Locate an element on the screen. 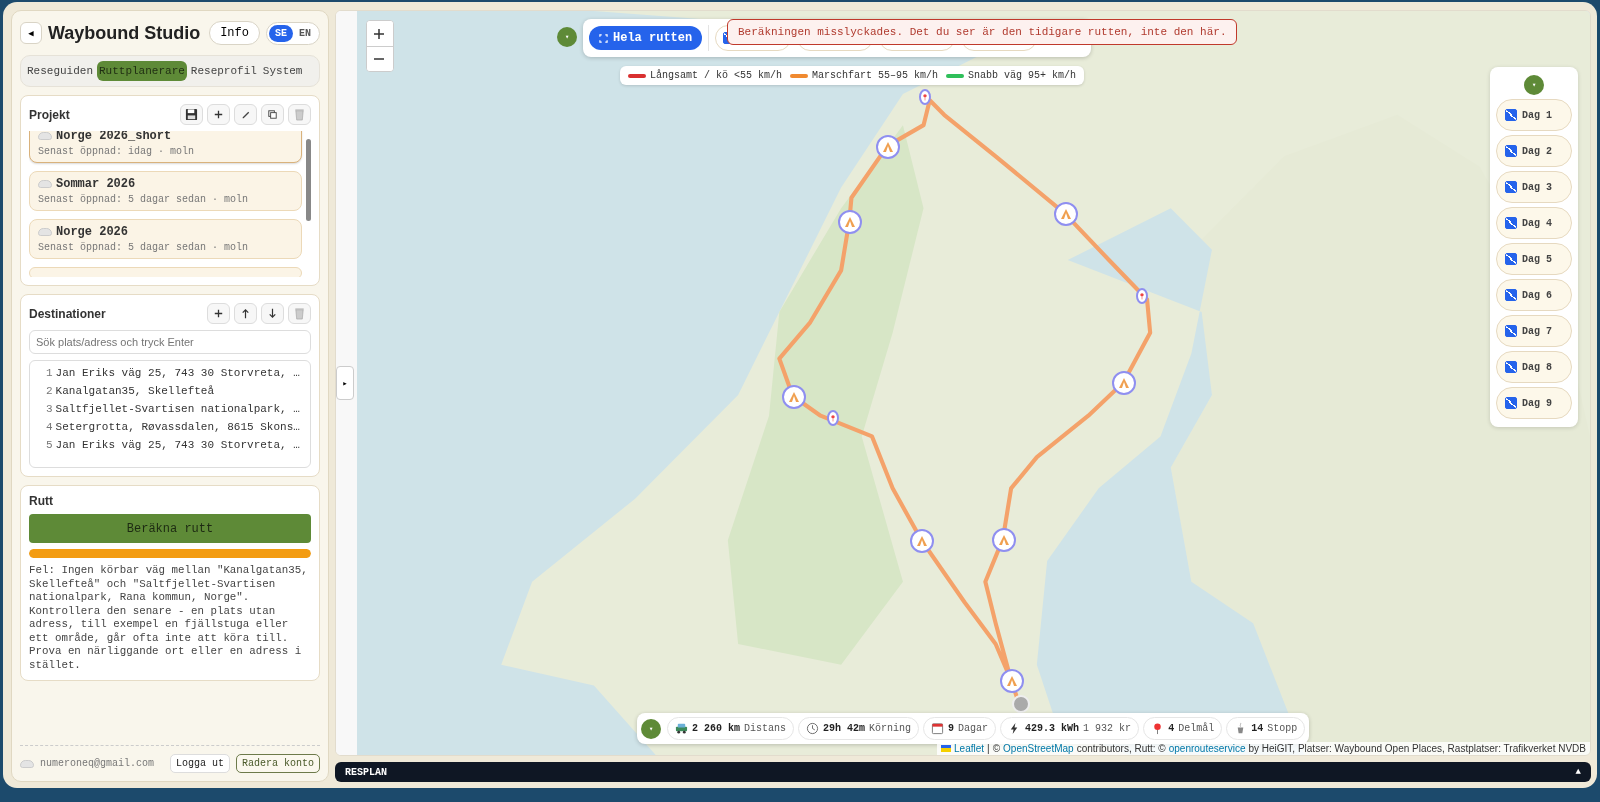 Image resolution: width=1600 pixels, height=802 pixels. legend-label: Snabb väg 95+ km/h is located at coordinates (1022, 75).